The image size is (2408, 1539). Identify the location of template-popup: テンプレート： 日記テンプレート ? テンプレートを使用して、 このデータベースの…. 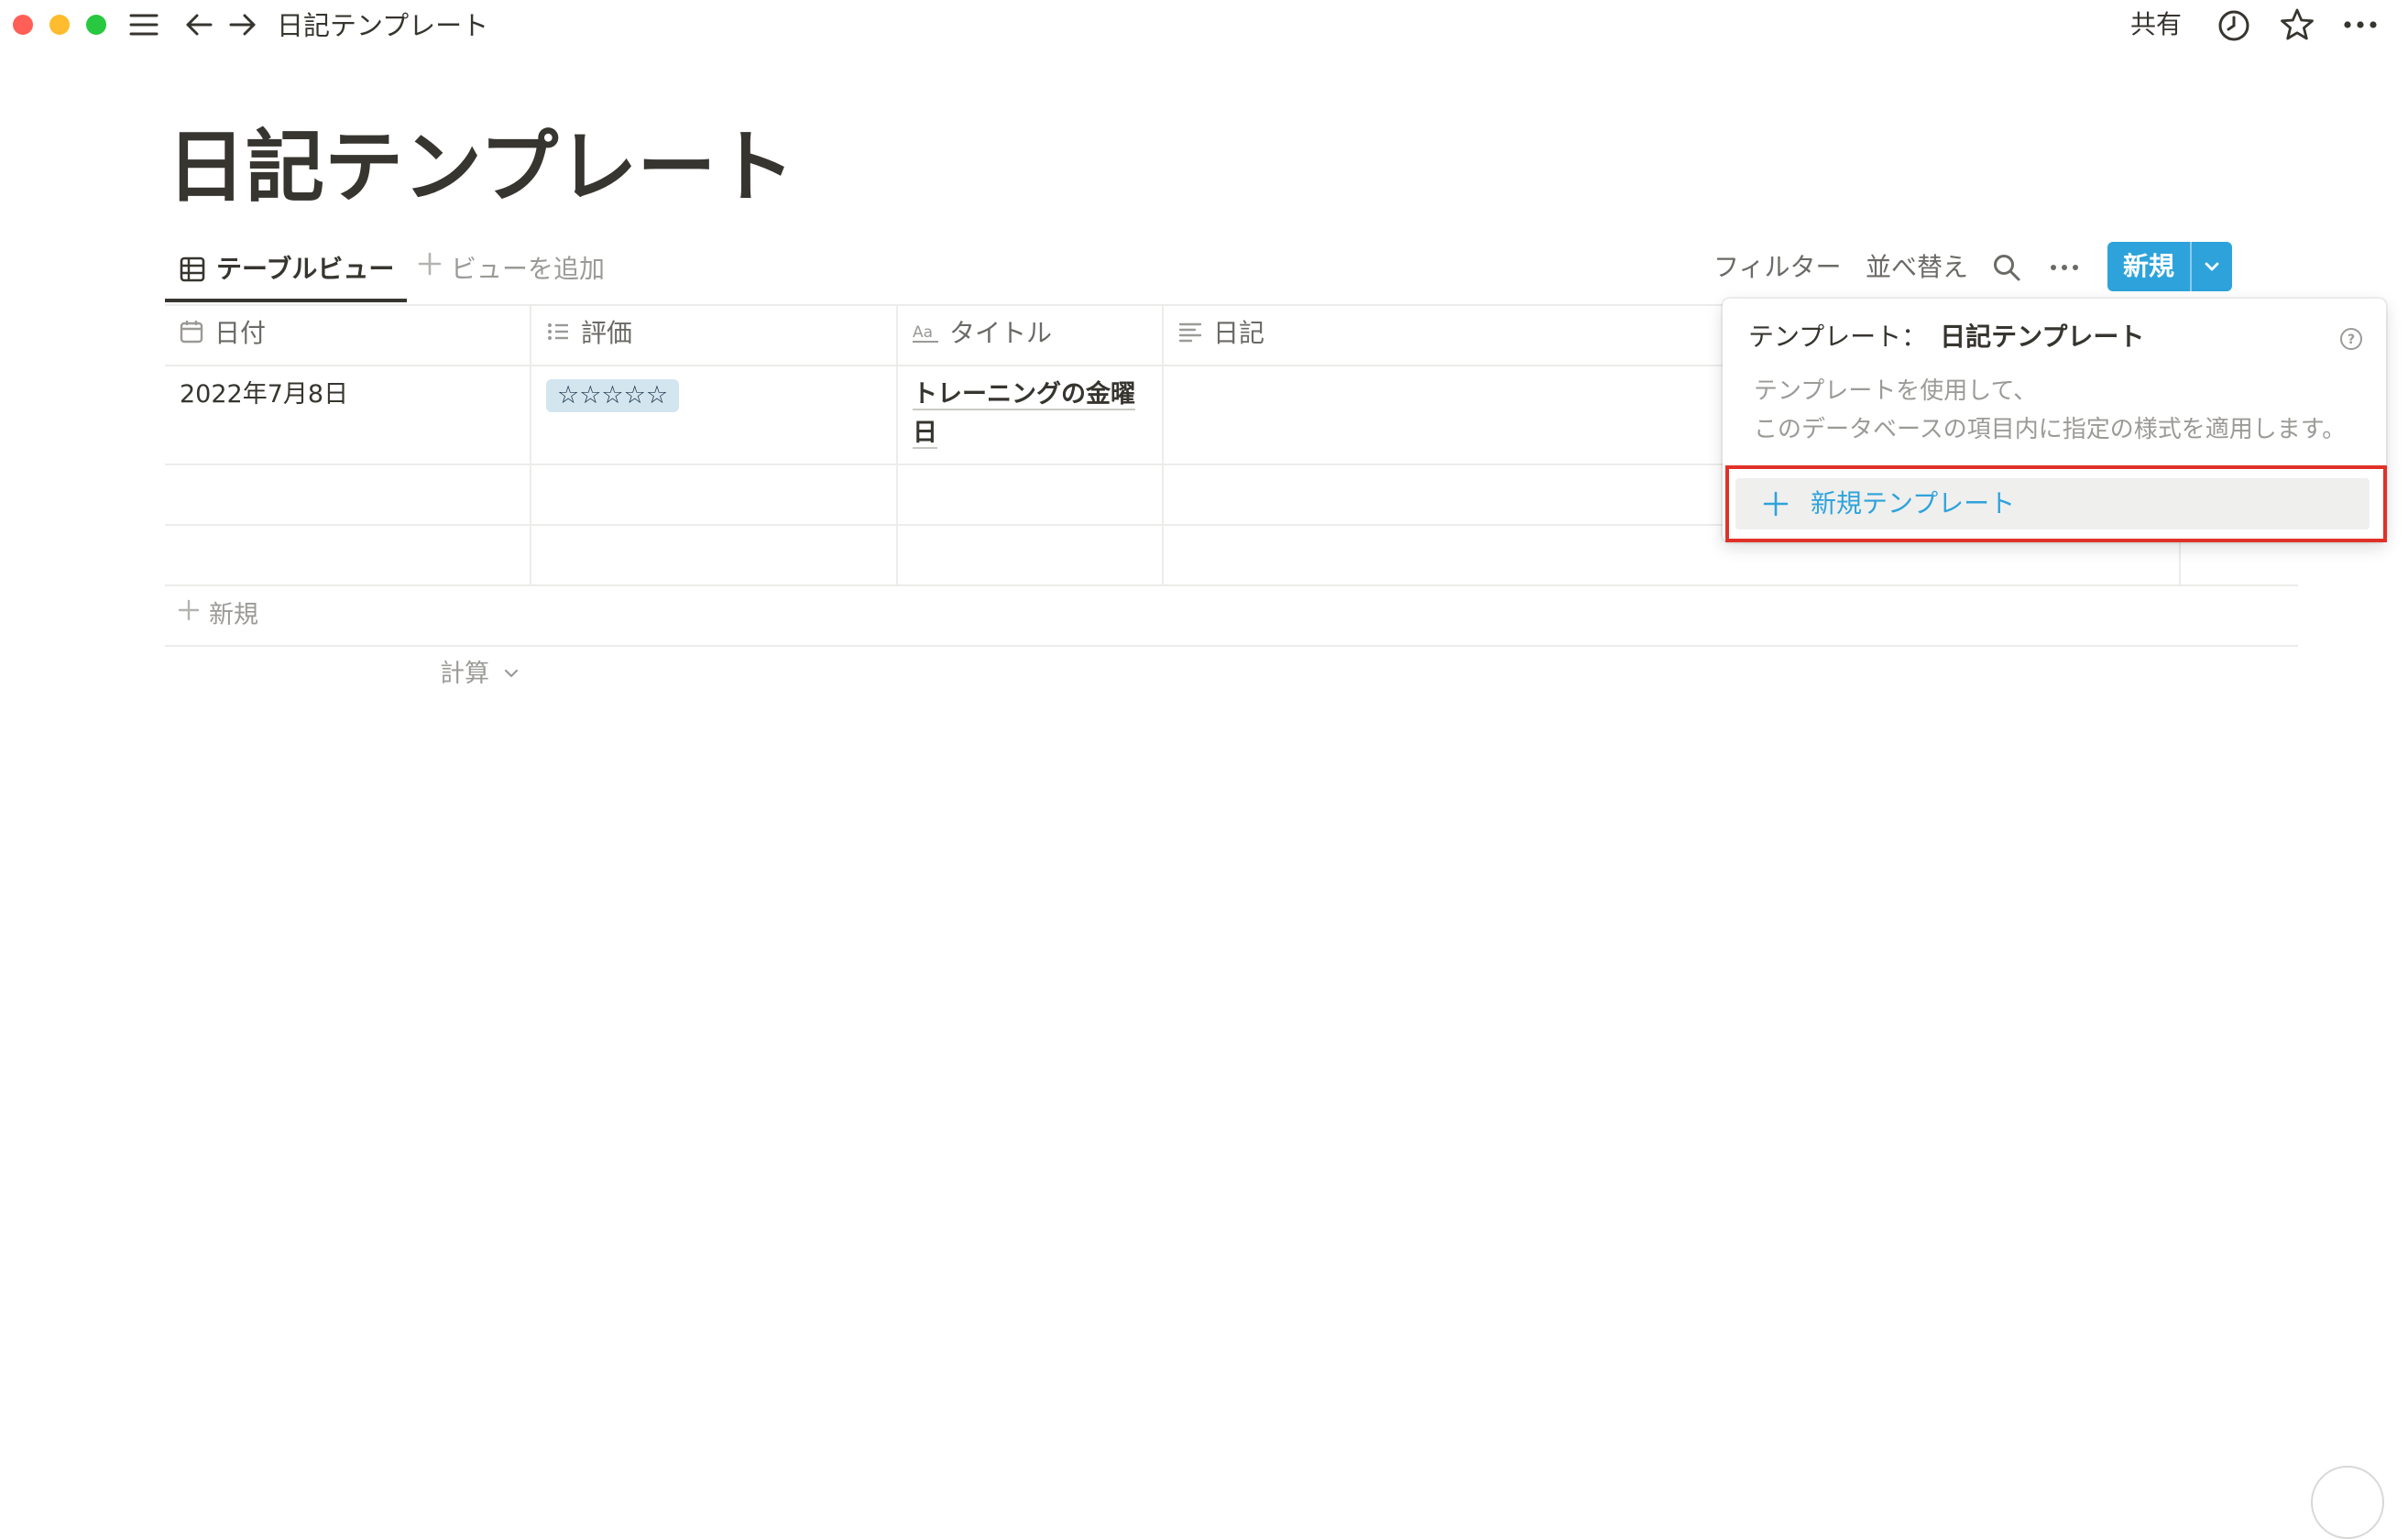
(2054, 420).